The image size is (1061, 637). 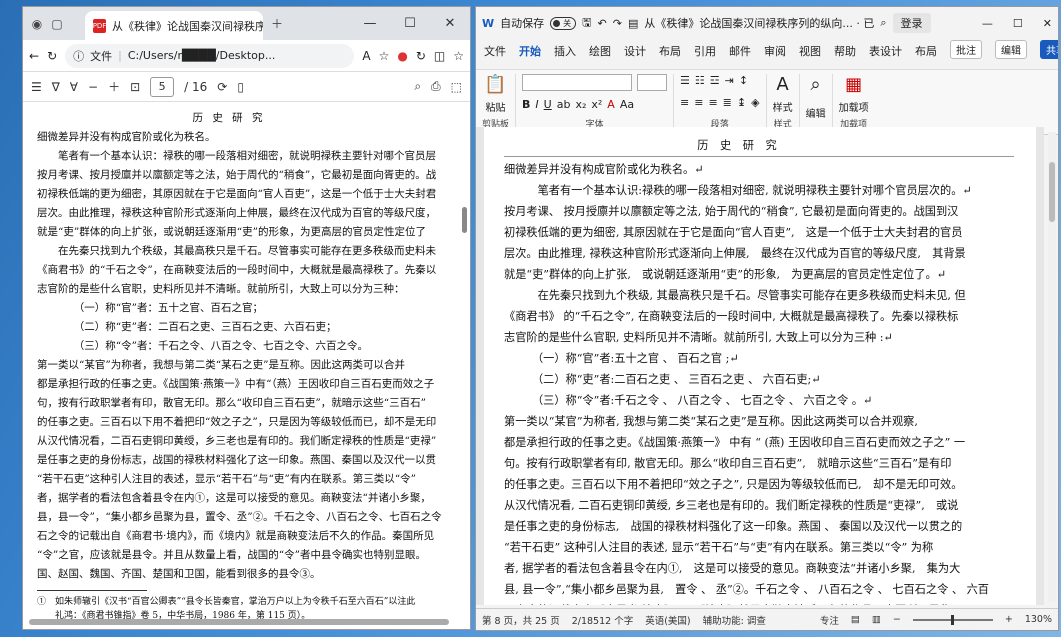 What do you see at coordinates (563, 23) in the screenshot?
I see `autosave-toggle: 关` at bounding box center [563, 23].